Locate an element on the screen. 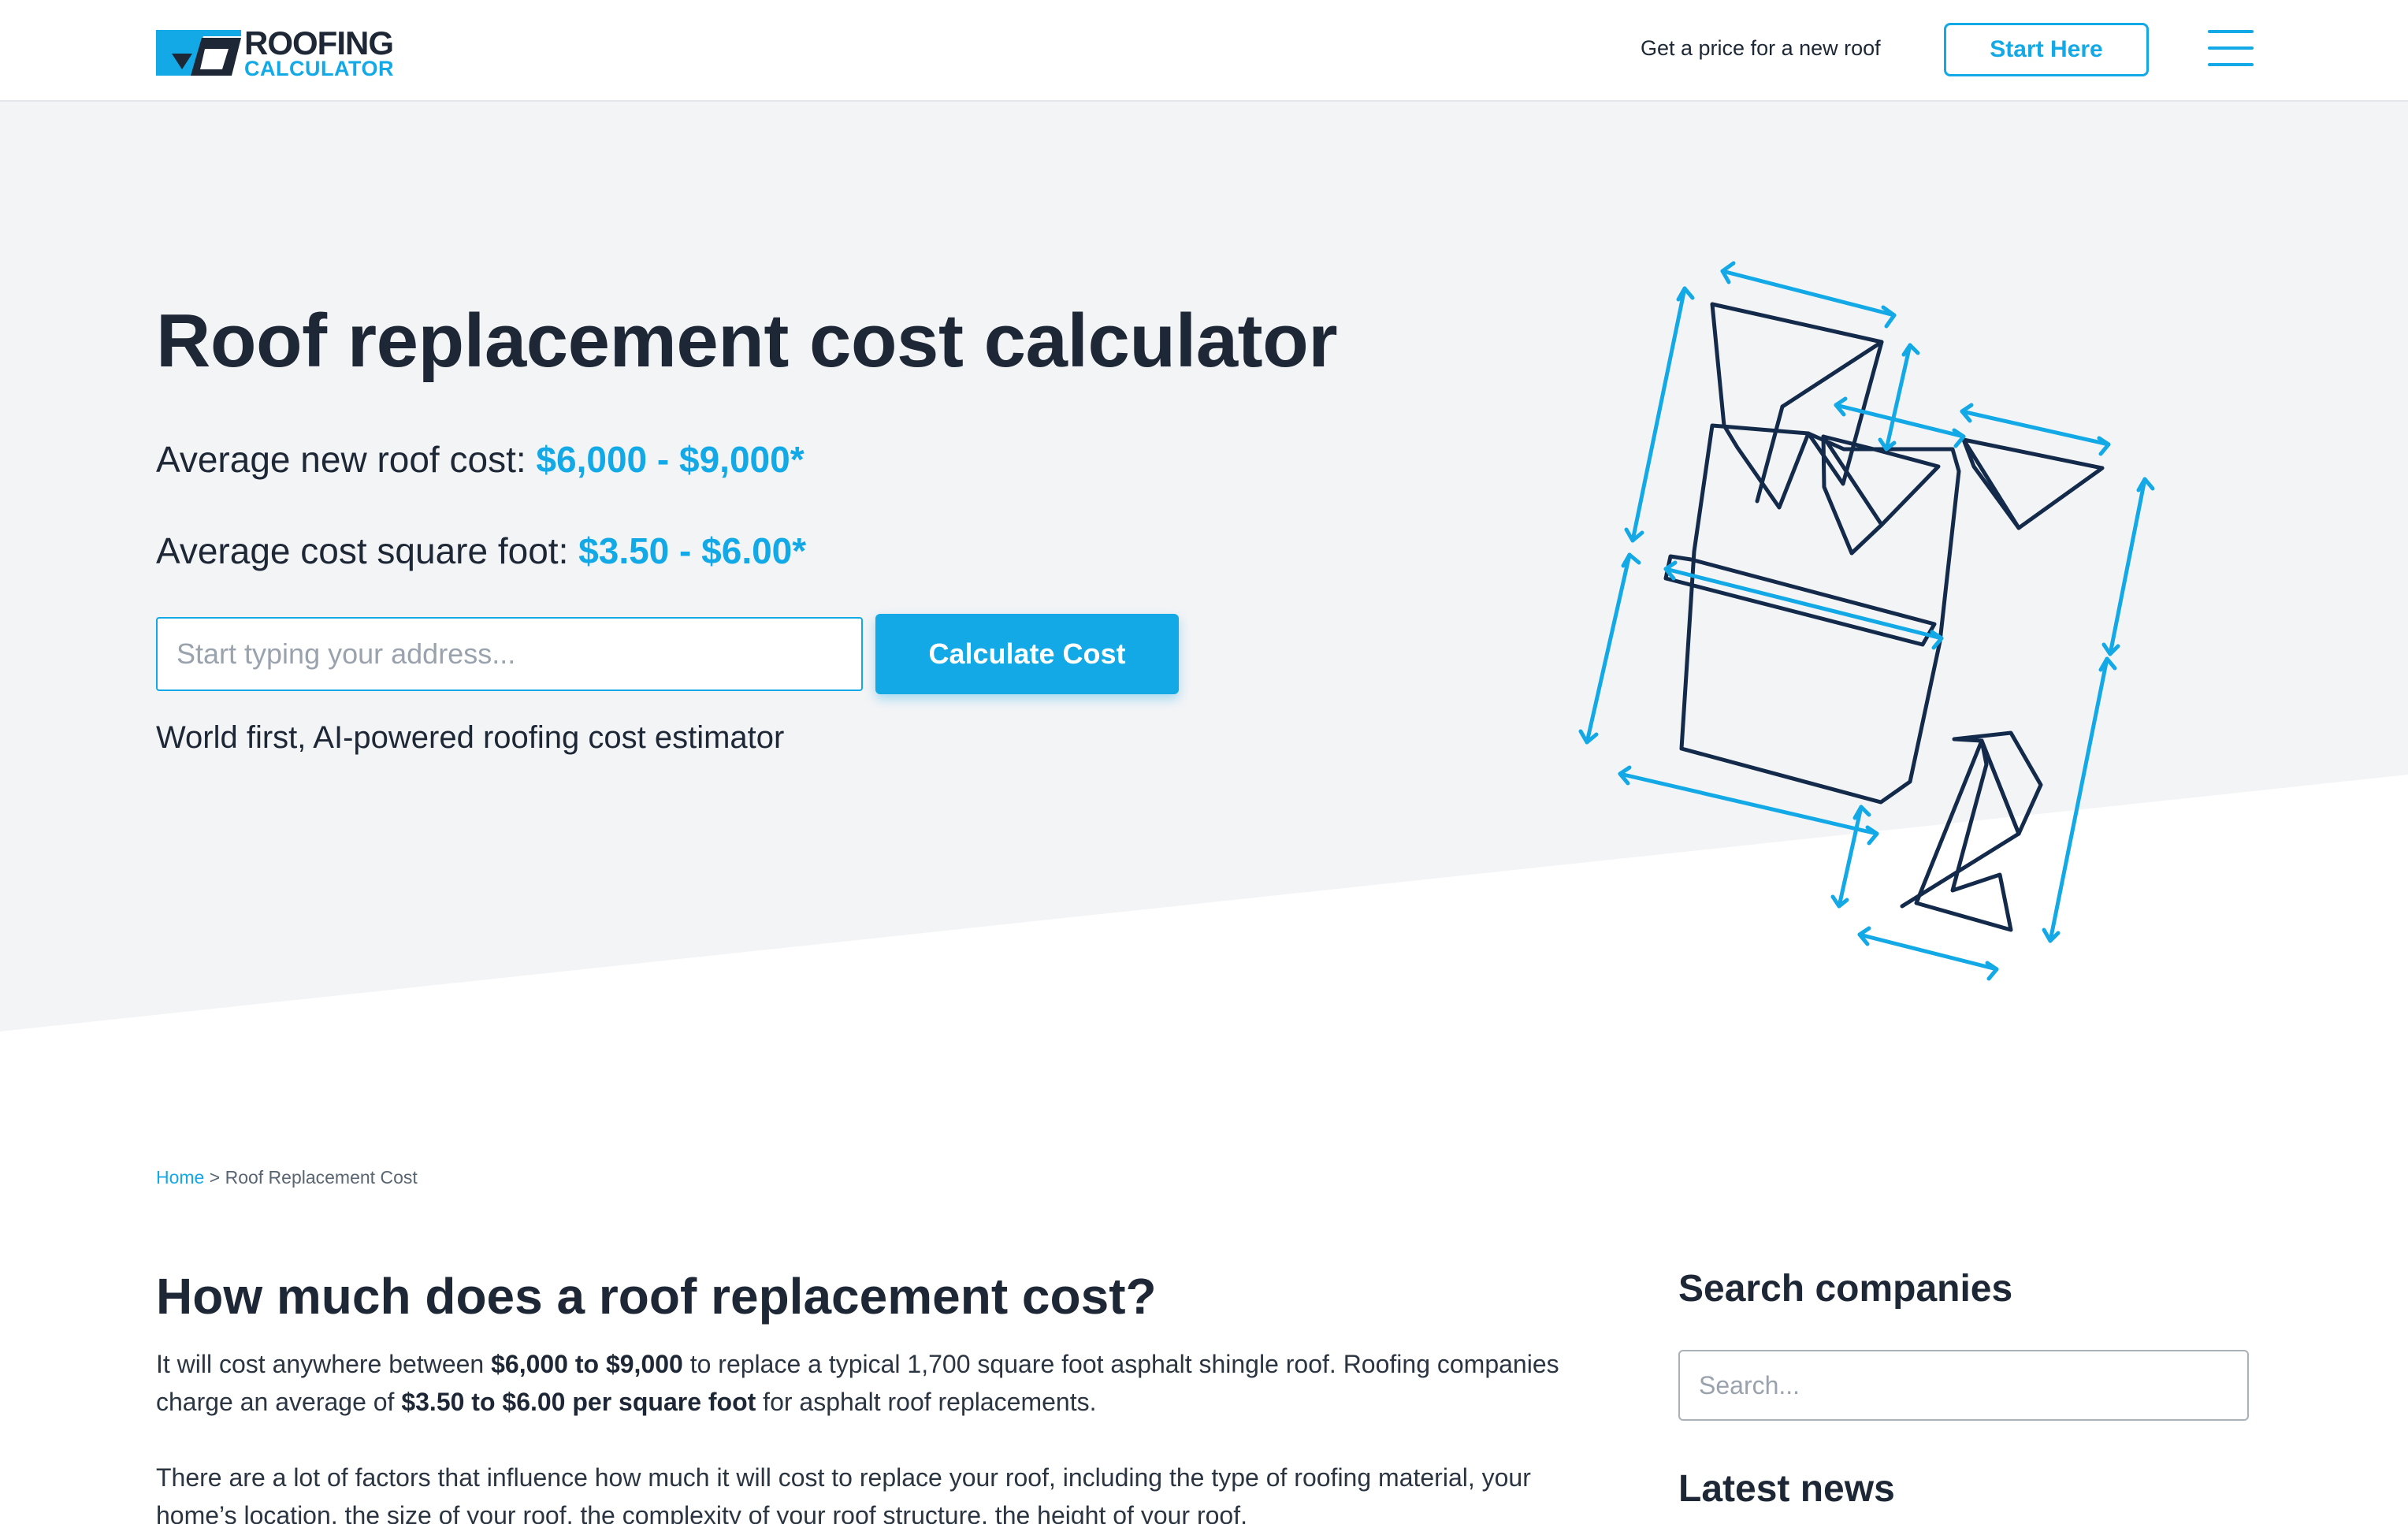 The image size is (2408, 1524). search-companies-title: Search companies is located at coordinates (1846, 1289).